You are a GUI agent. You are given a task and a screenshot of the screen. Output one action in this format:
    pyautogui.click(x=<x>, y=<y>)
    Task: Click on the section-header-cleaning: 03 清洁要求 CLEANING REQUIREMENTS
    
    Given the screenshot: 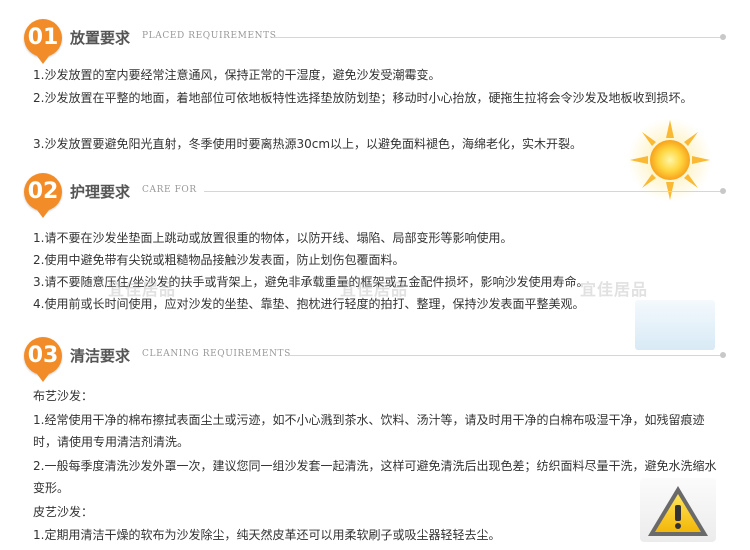 What is the action you would take?
    pyautogui.click(x=375, y=359)
    